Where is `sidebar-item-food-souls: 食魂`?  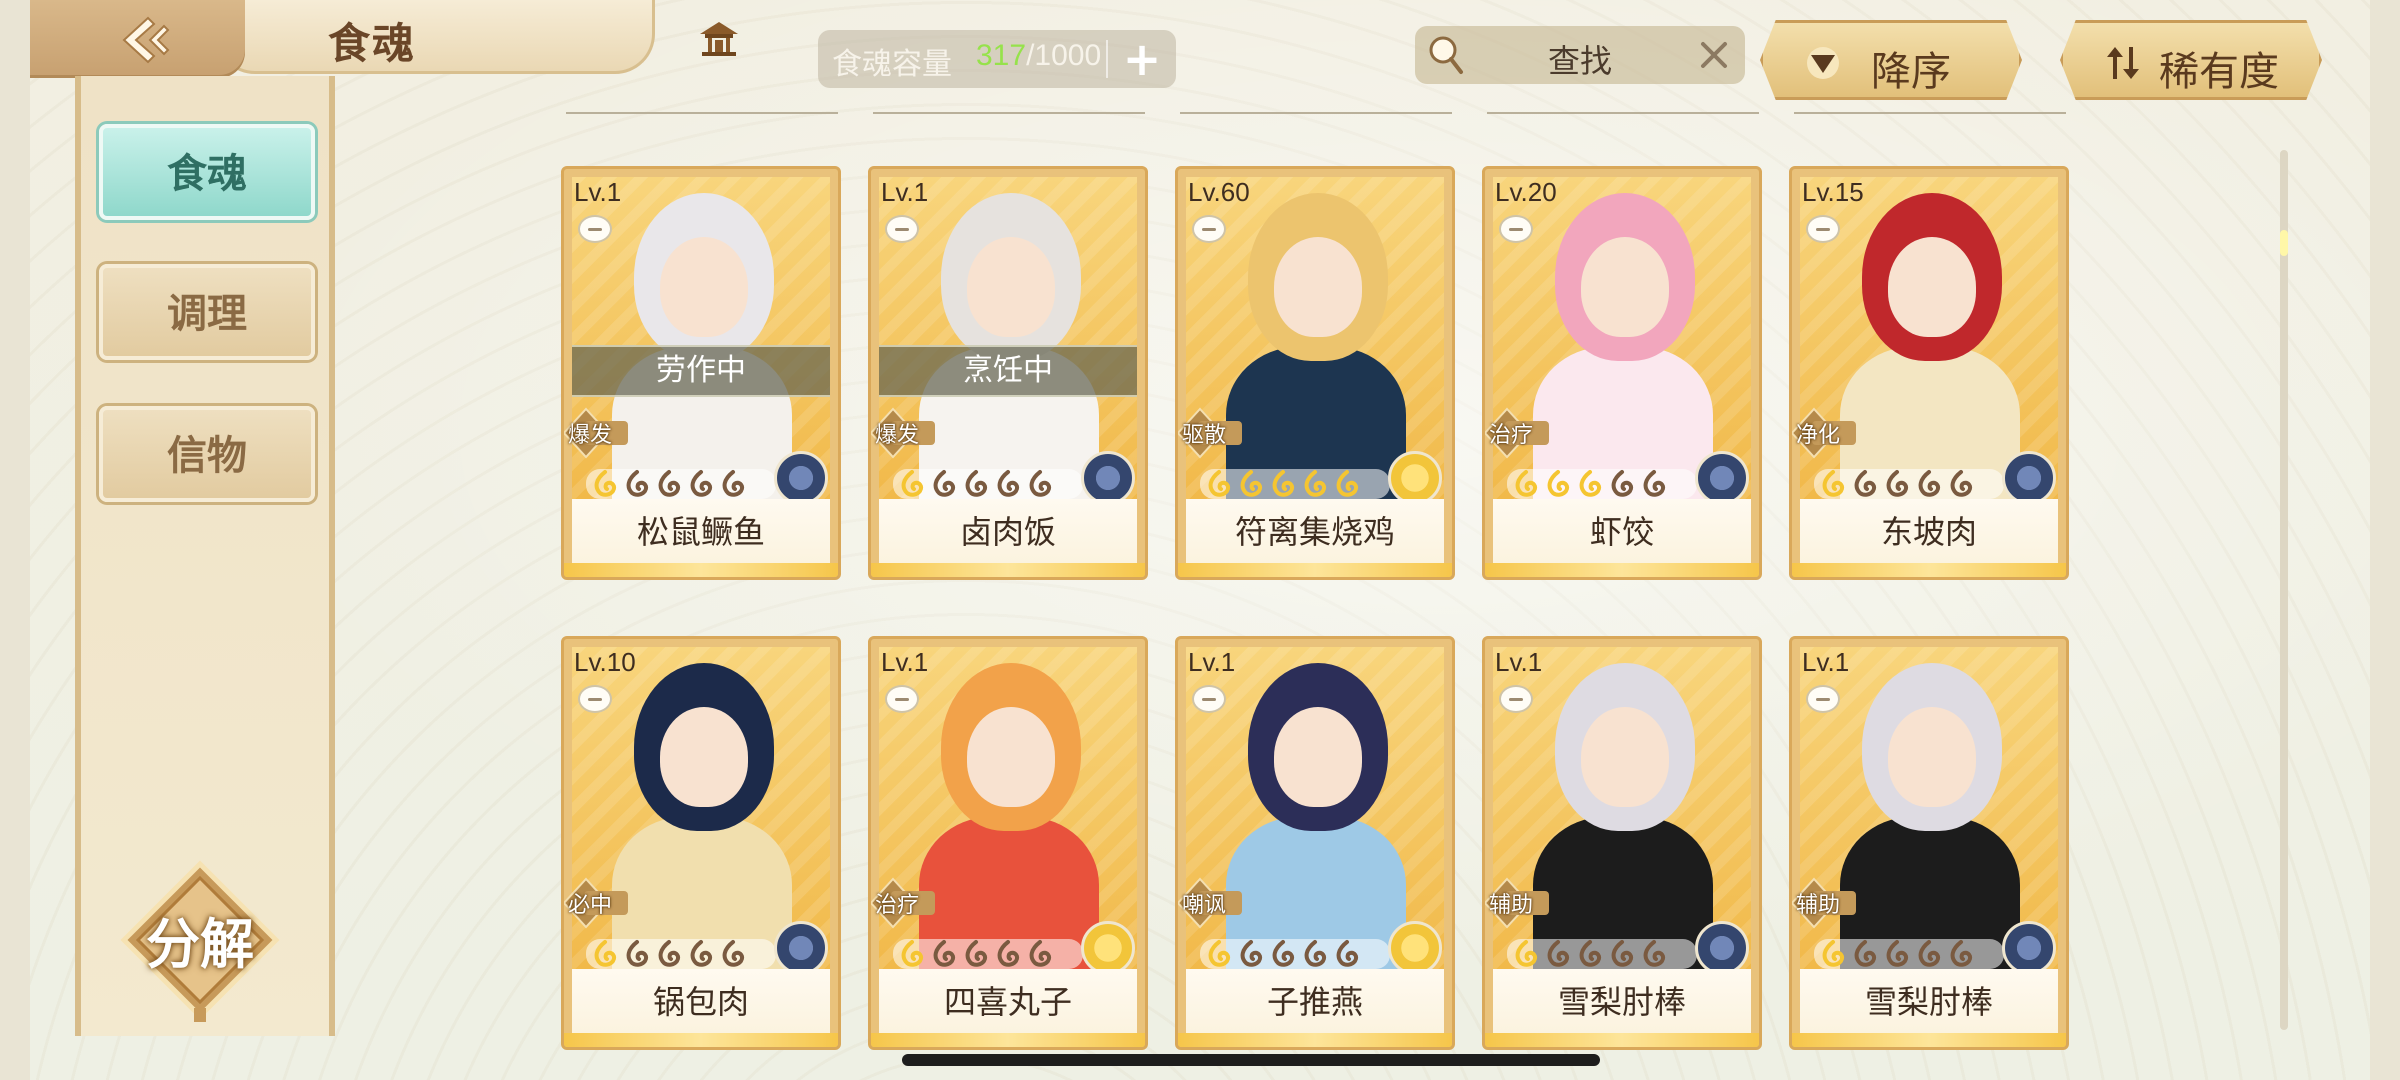 sidebar-item-food-souls: 食魂 is located at coordinates (207, 172).